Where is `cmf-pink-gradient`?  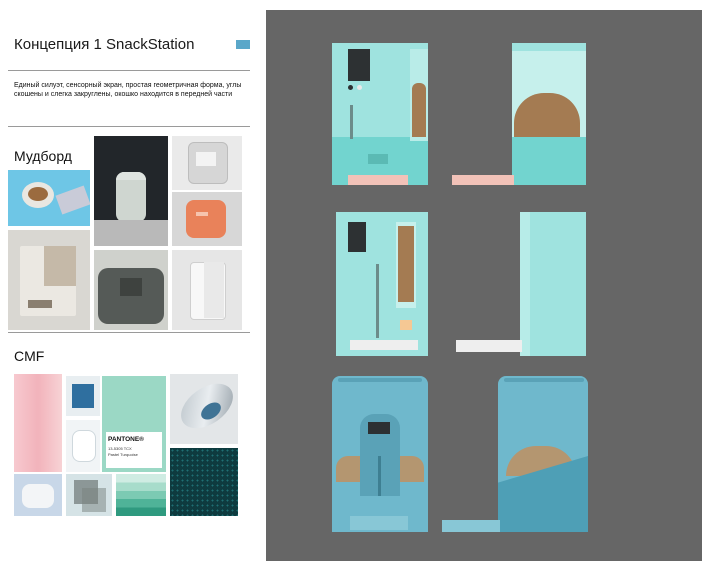
cmf-pink-gradient is located at coordinates (38, 423).